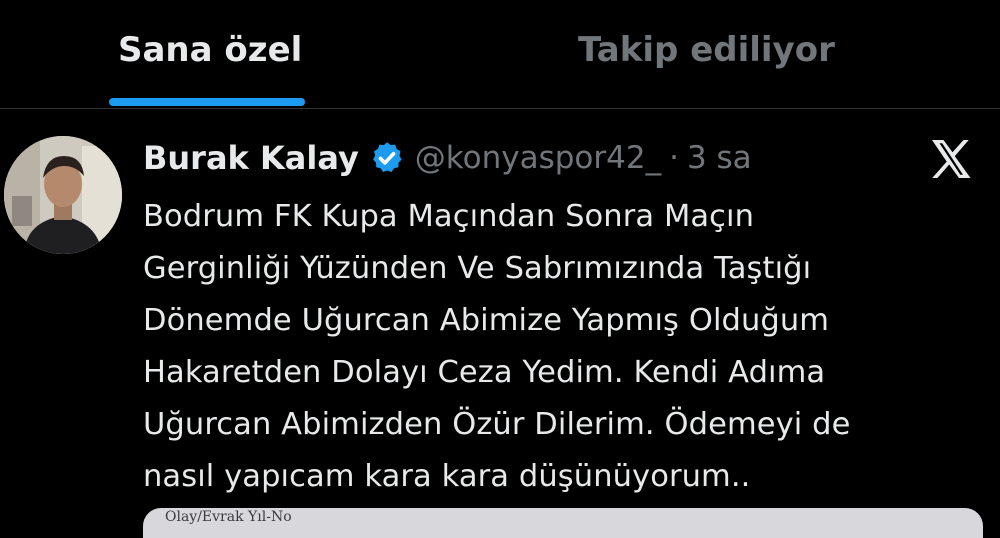 This screenshot has width=1000, height=538. I want to click on author-handle: @konyaspor42_, so click(538, 158).